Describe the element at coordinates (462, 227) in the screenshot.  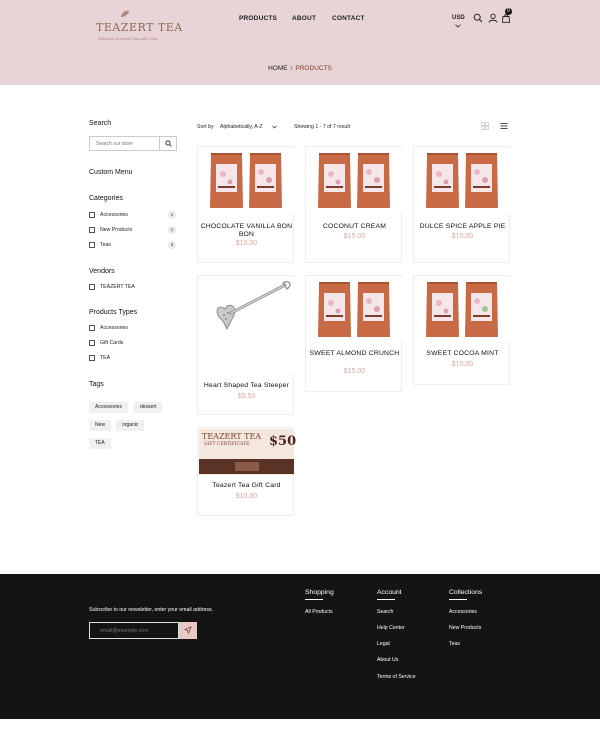
I see `product-name: DULCE SPICE APPLE PIE` at that location.